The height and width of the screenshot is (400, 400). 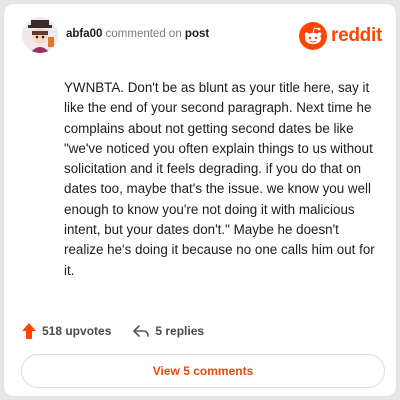 What do you see at coordinates (29, 331) in the screenshot?
I see `upvote-arrow-icon` at bounding box center [29, 331].